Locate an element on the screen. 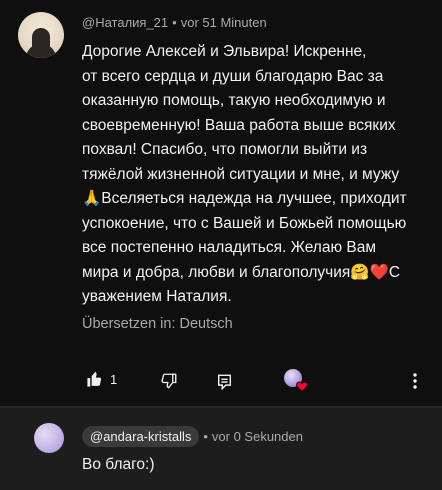 The height and width of the screenshot is (490, 442). author-avatar is located at coordinates (41, 35).